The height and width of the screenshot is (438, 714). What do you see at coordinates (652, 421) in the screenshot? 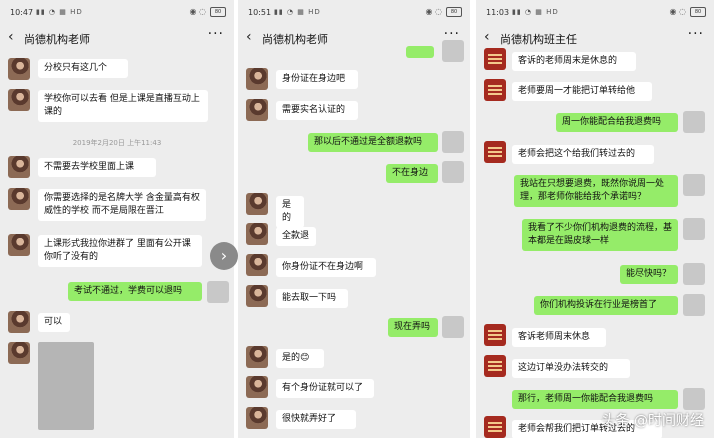
I see `watermark: 头条 @时间财经` at bounding box center [652, 421].